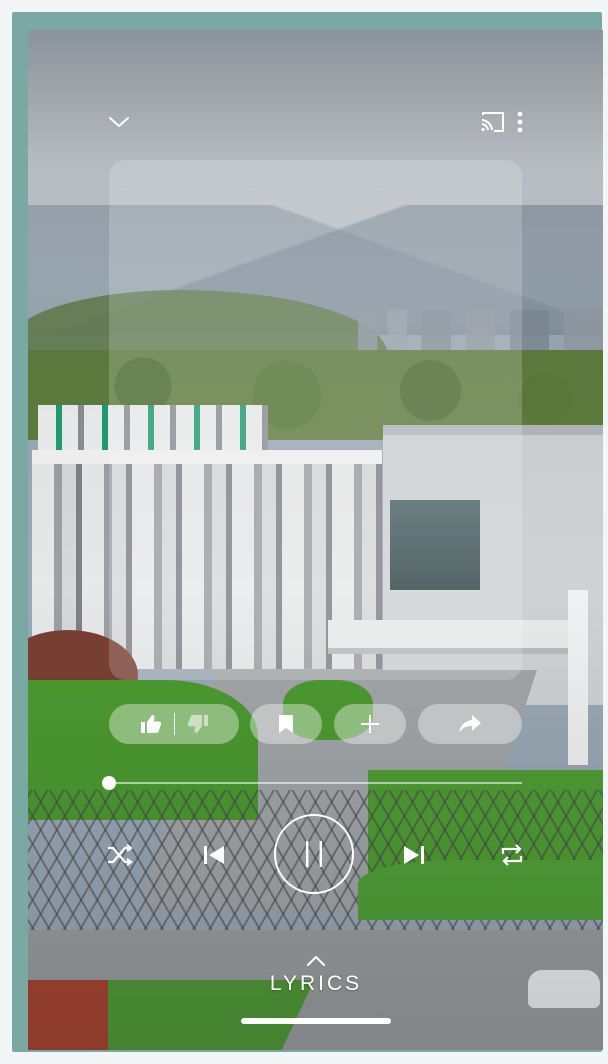  I want to click on more-vert-icon, so click(520, 122).